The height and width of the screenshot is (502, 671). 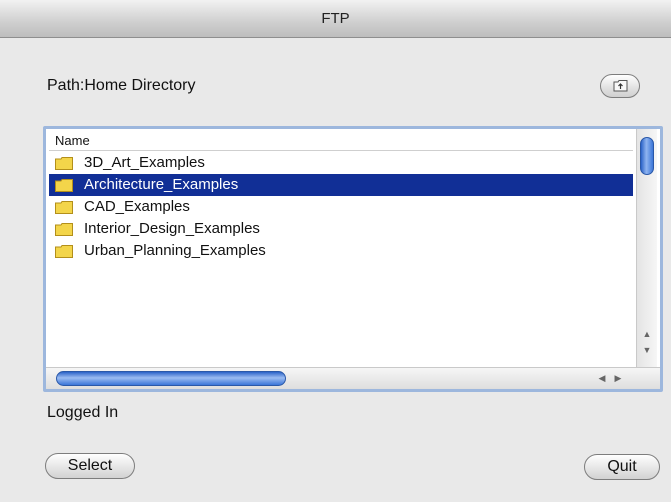 I want to click on list-item: CAD_Examples, so click(x=341, y=207).